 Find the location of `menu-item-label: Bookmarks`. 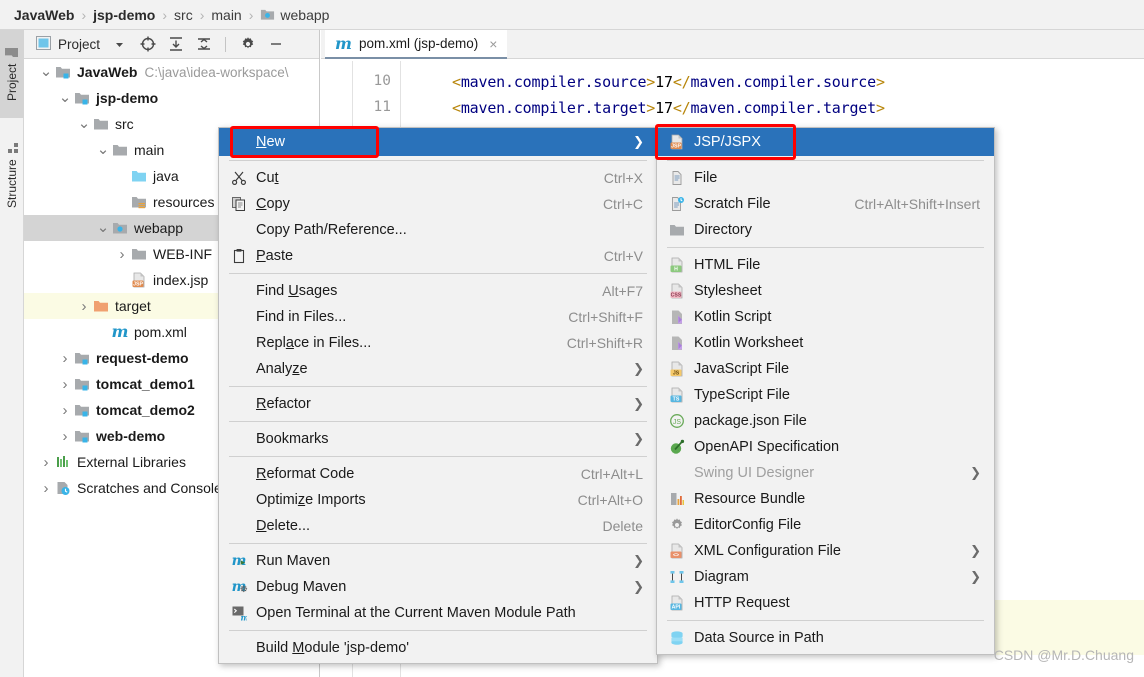

menu-item-label: Bookmarks is located at coordinates (292, 439).